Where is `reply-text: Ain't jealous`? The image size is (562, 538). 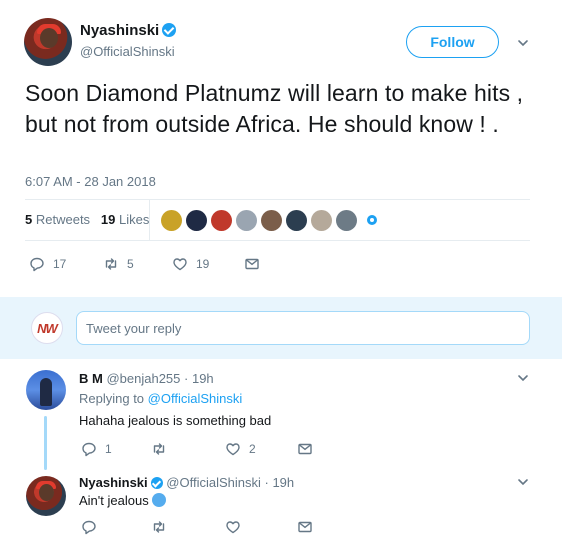 reply-text: Ain't jealous is located at coordinates (122, 500).